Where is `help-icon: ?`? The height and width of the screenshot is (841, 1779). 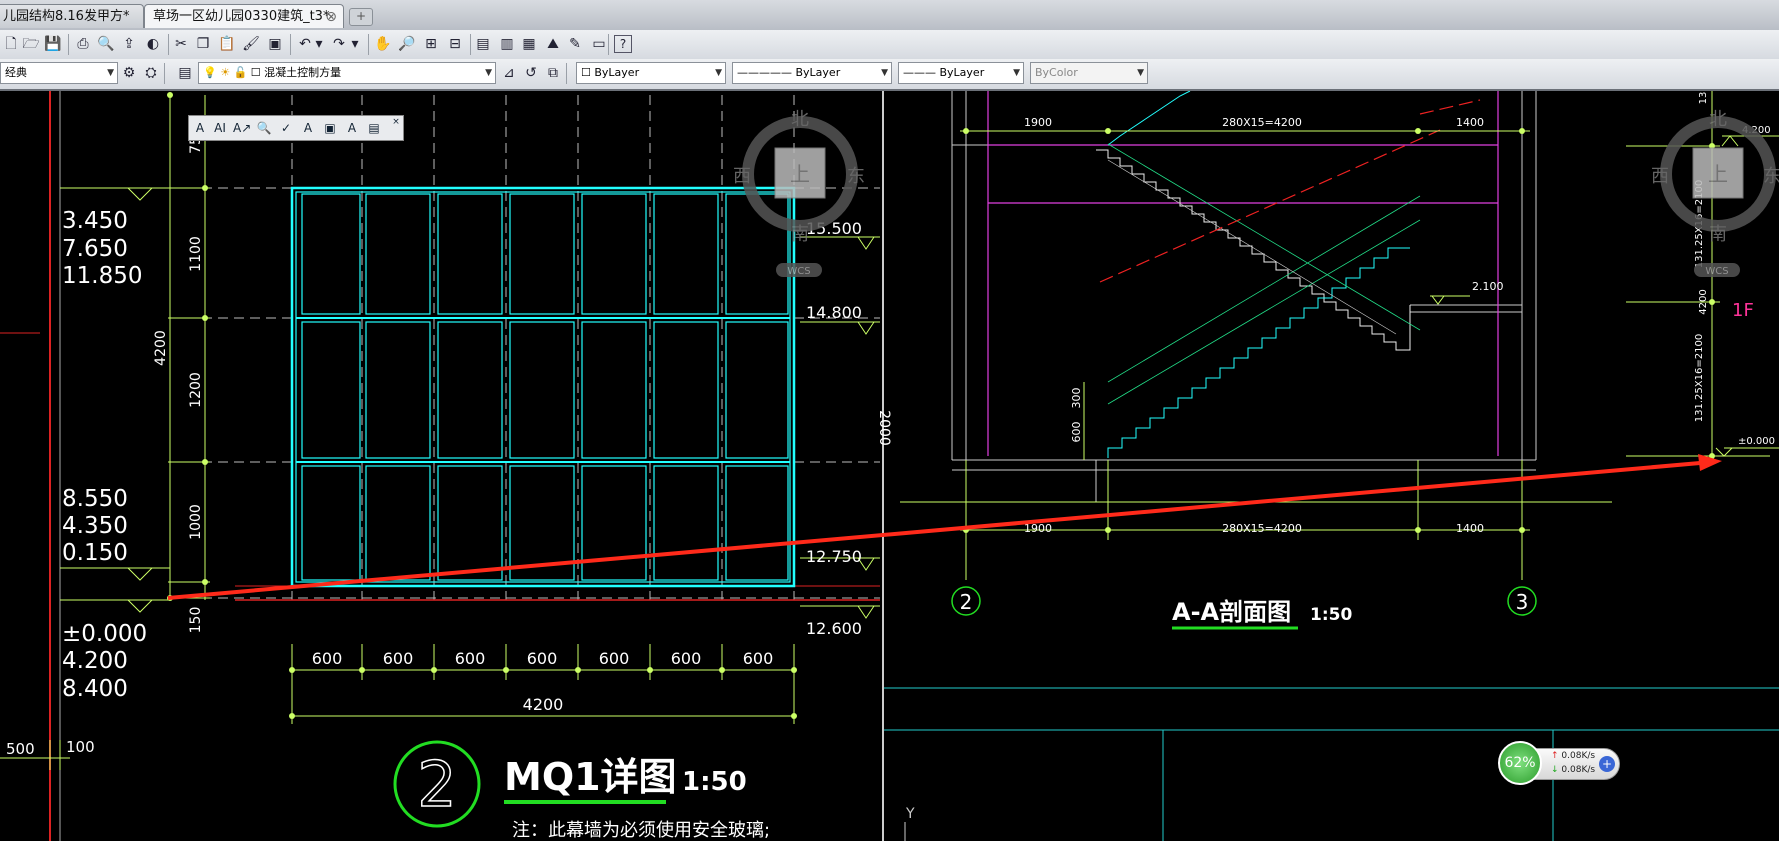
help-icon: ? is located at coordinates (623, 44).